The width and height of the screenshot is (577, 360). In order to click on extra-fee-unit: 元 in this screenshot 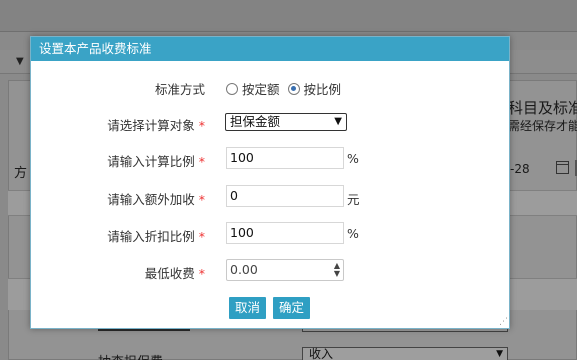, I will do `click(353, 199)`.